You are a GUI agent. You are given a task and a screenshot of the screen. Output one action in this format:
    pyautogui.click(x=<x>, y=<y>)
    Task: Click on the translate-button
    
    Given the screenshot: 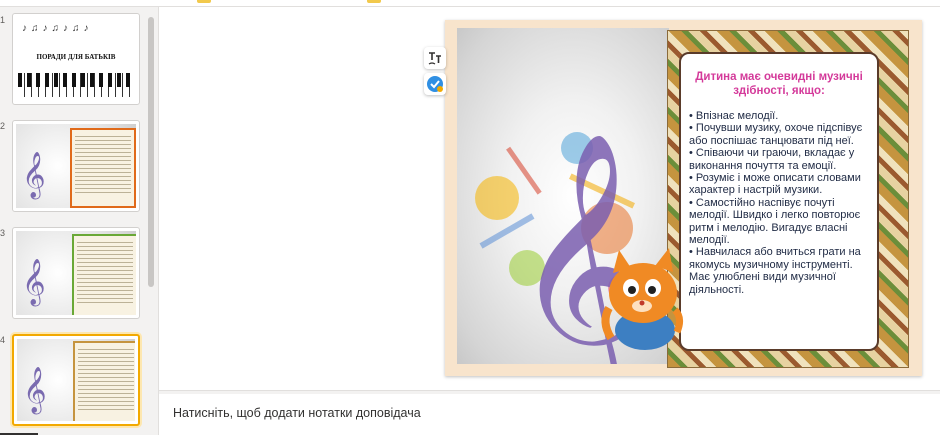 What is the action you would take?
    pyautogui.click(x=435, y=58)
    